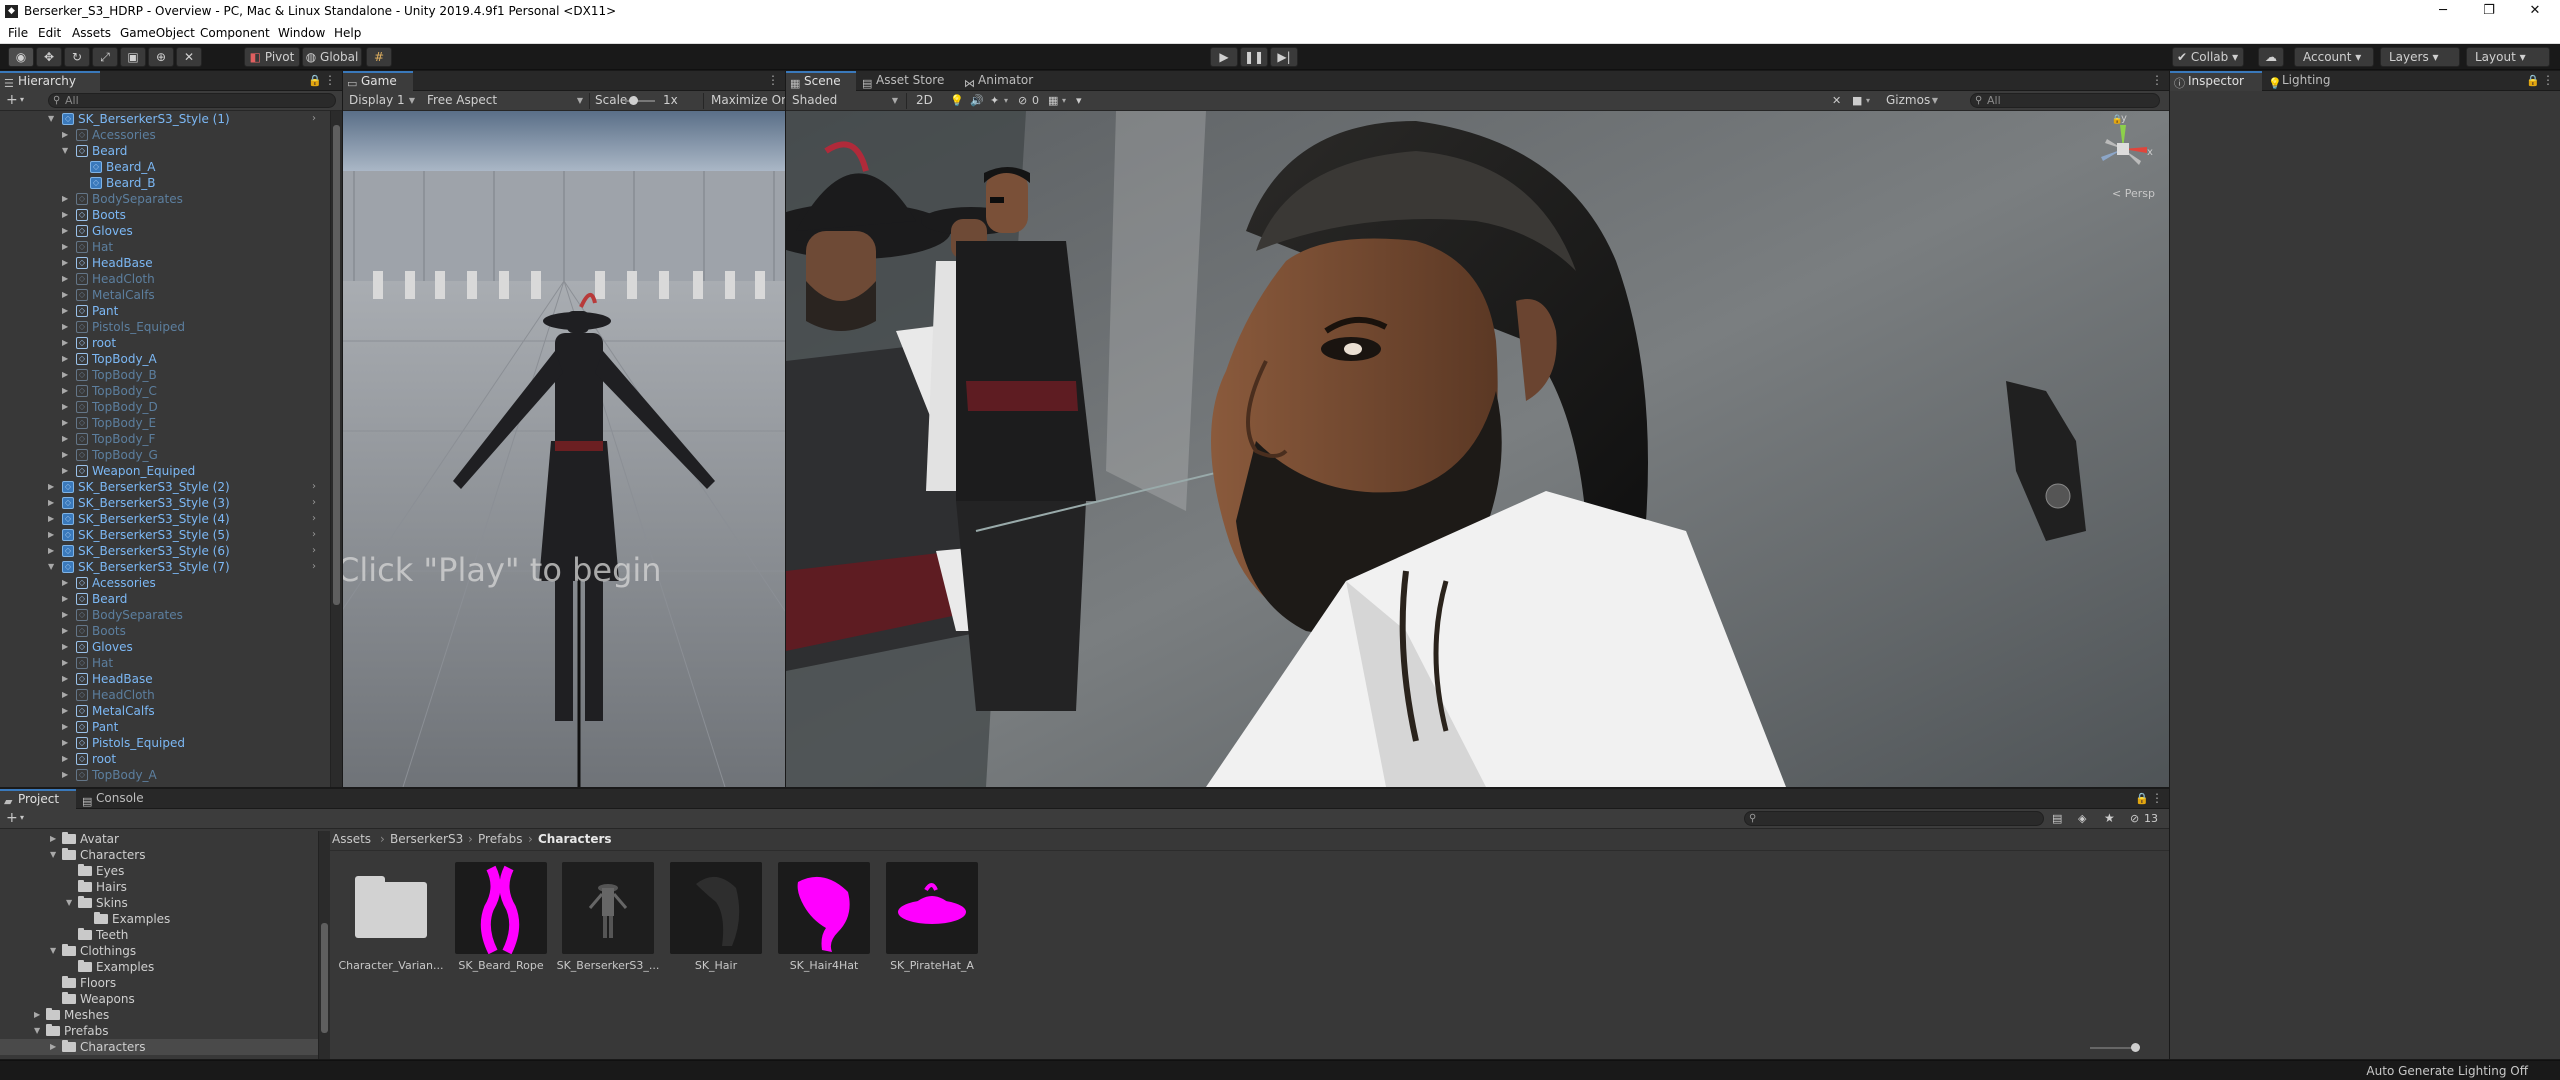 This screenshot has height=1080, width=2560. I want to click on custom-tool-button: ✕, so click(189, 57).